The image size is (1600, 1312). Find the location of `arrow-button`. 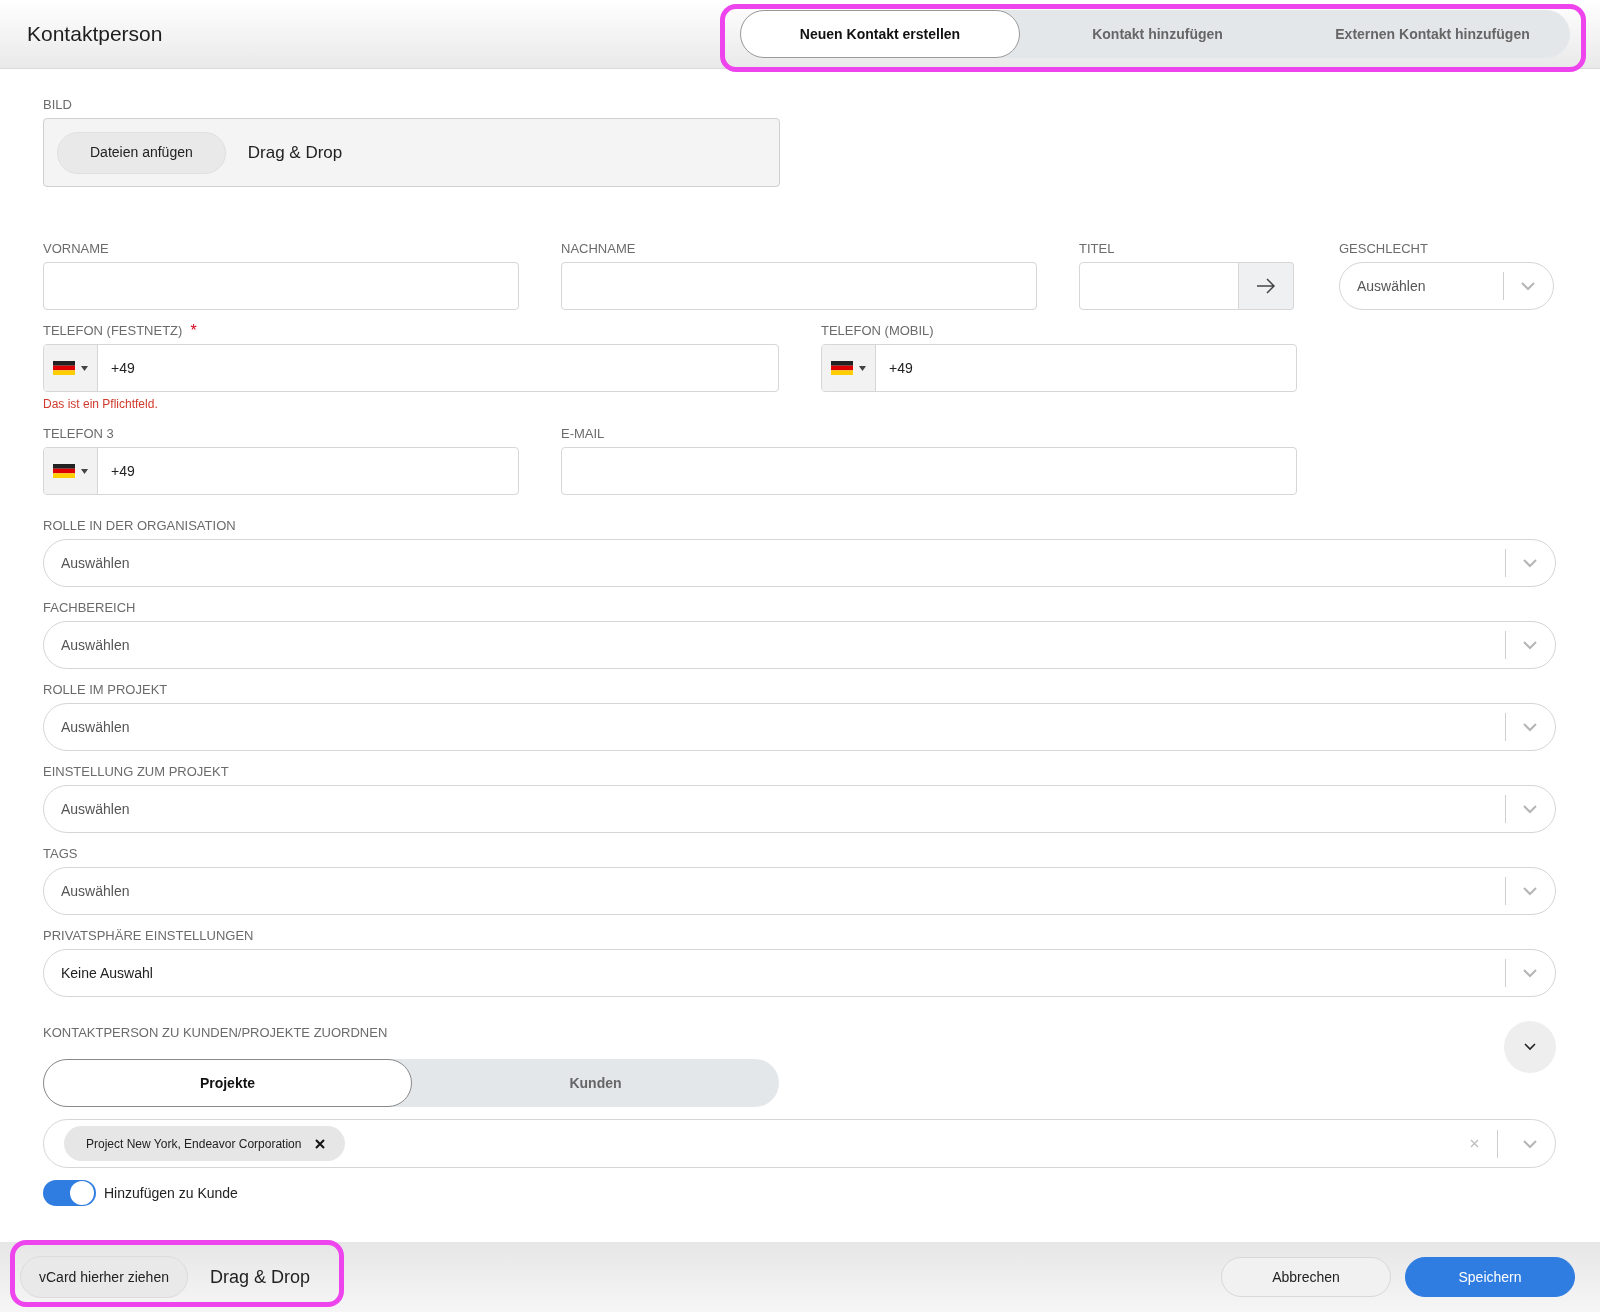

arrow-button is located at coordinates (1266, 286).